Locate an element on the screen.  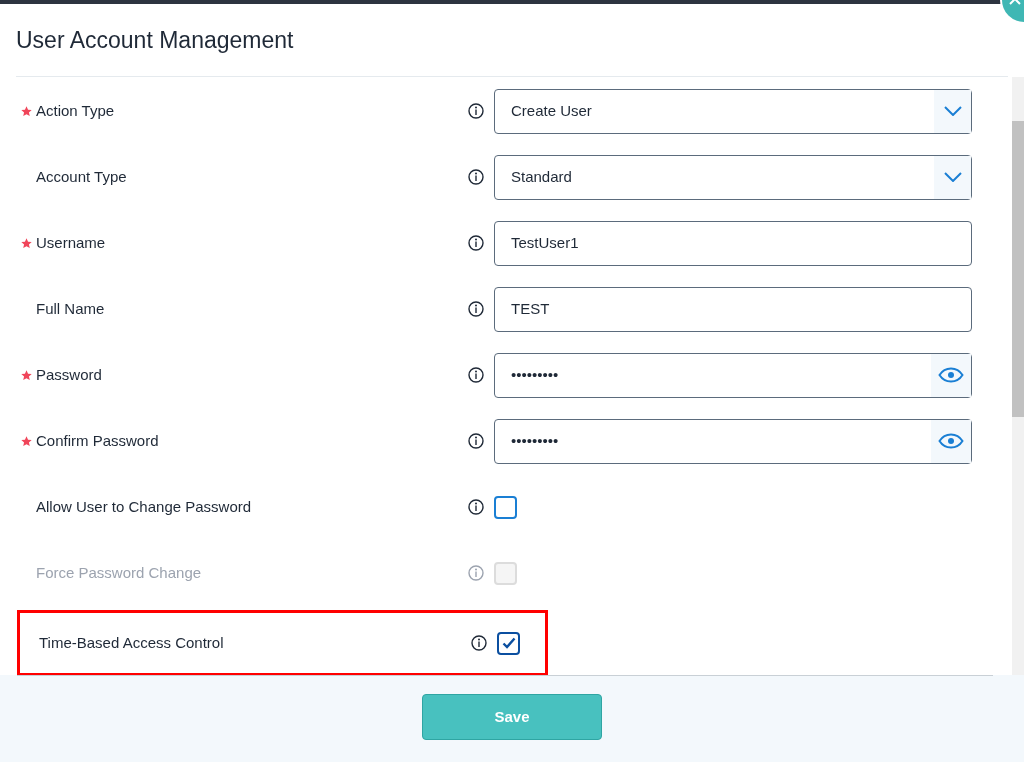
dialog-title: User Account Management is located at coordinates (155, 40).